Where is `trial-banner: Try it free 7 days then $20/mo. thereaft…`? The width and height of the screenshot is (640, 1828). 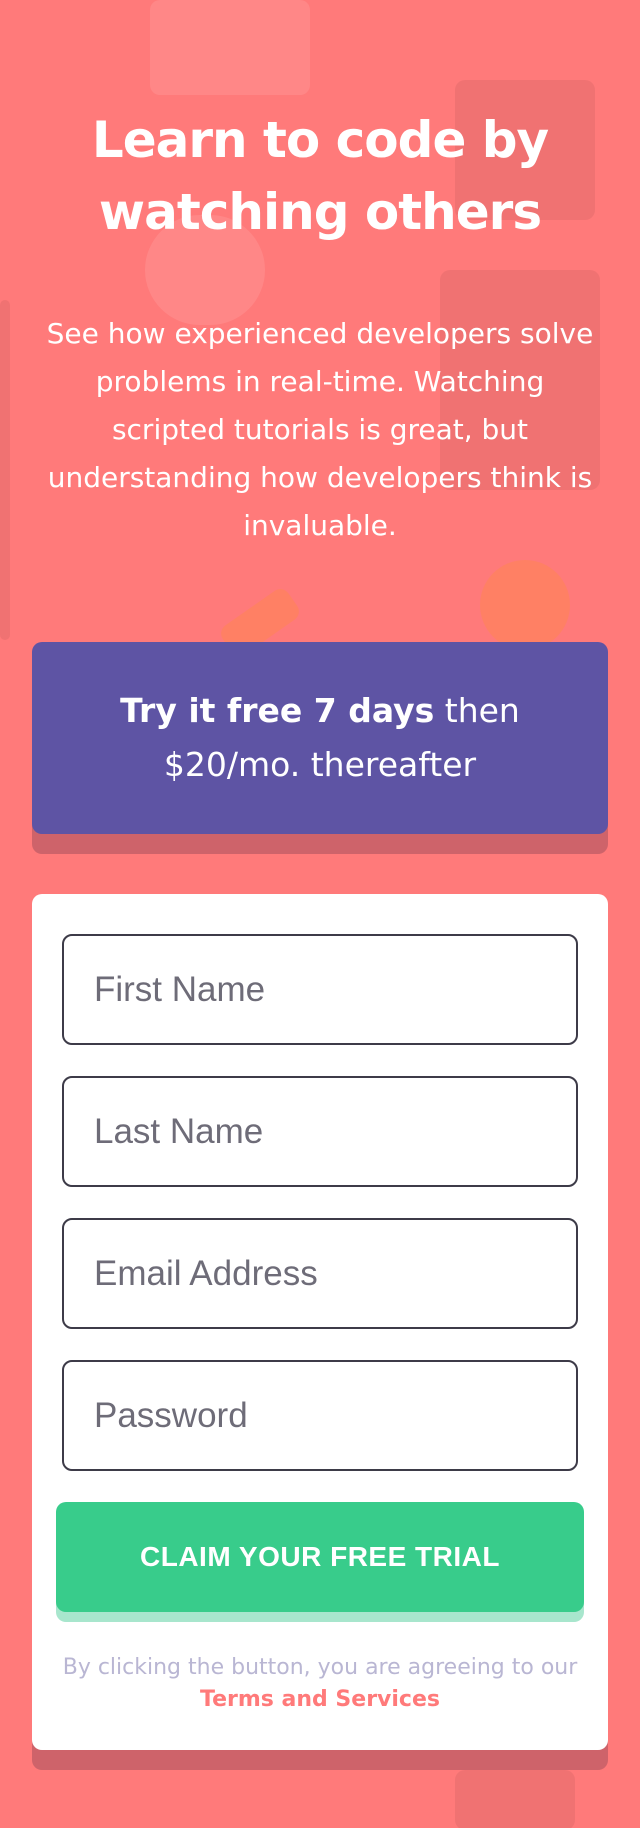 trial-banner: Try it free 7 days then $20/mo. thereaft… is located at coordinates (320, 738).